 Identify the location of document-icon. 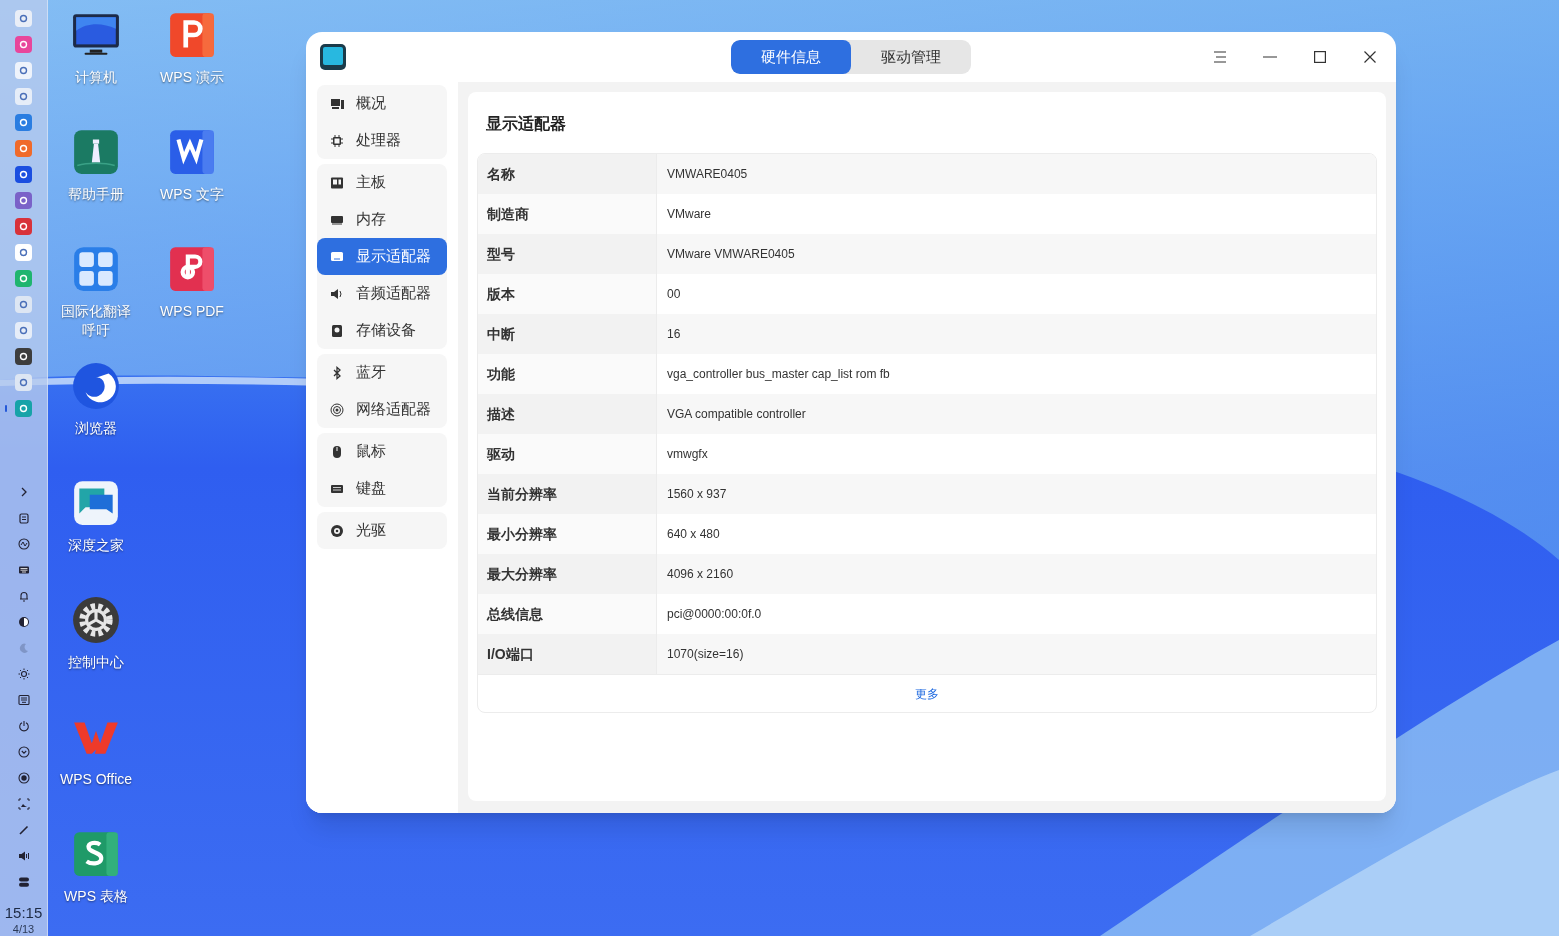
(192, 152).